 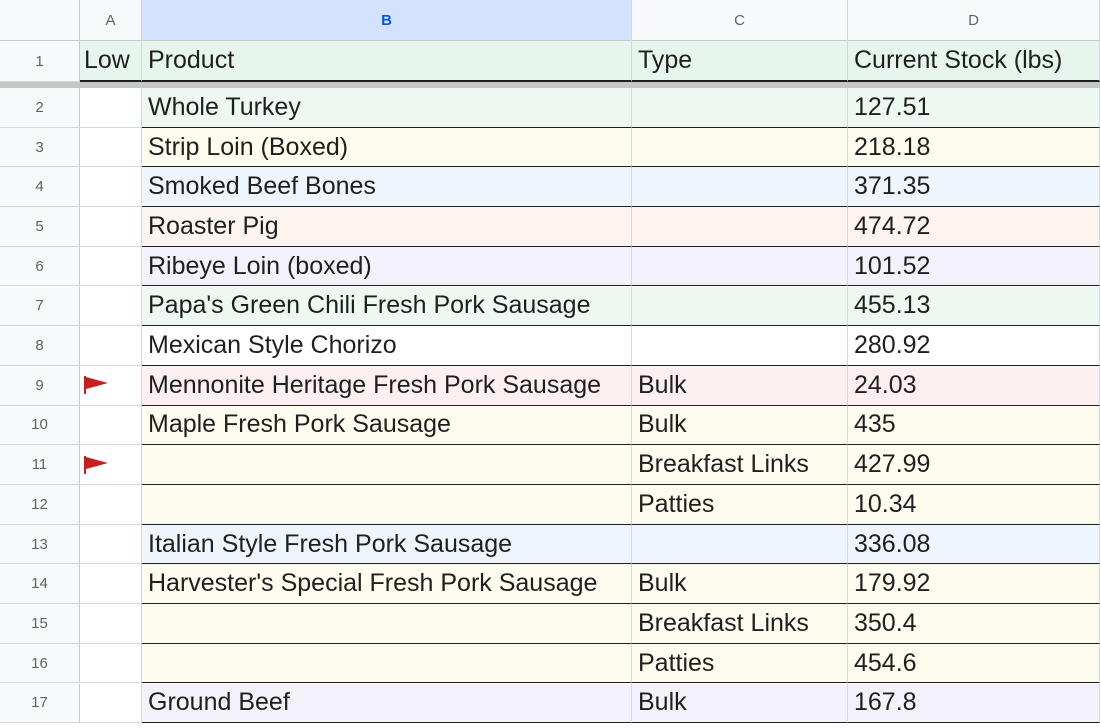 What do you see at coordinates (740, 20) in the screenshot?
I see `column-header-c: C` at bounding box center [740, 20].